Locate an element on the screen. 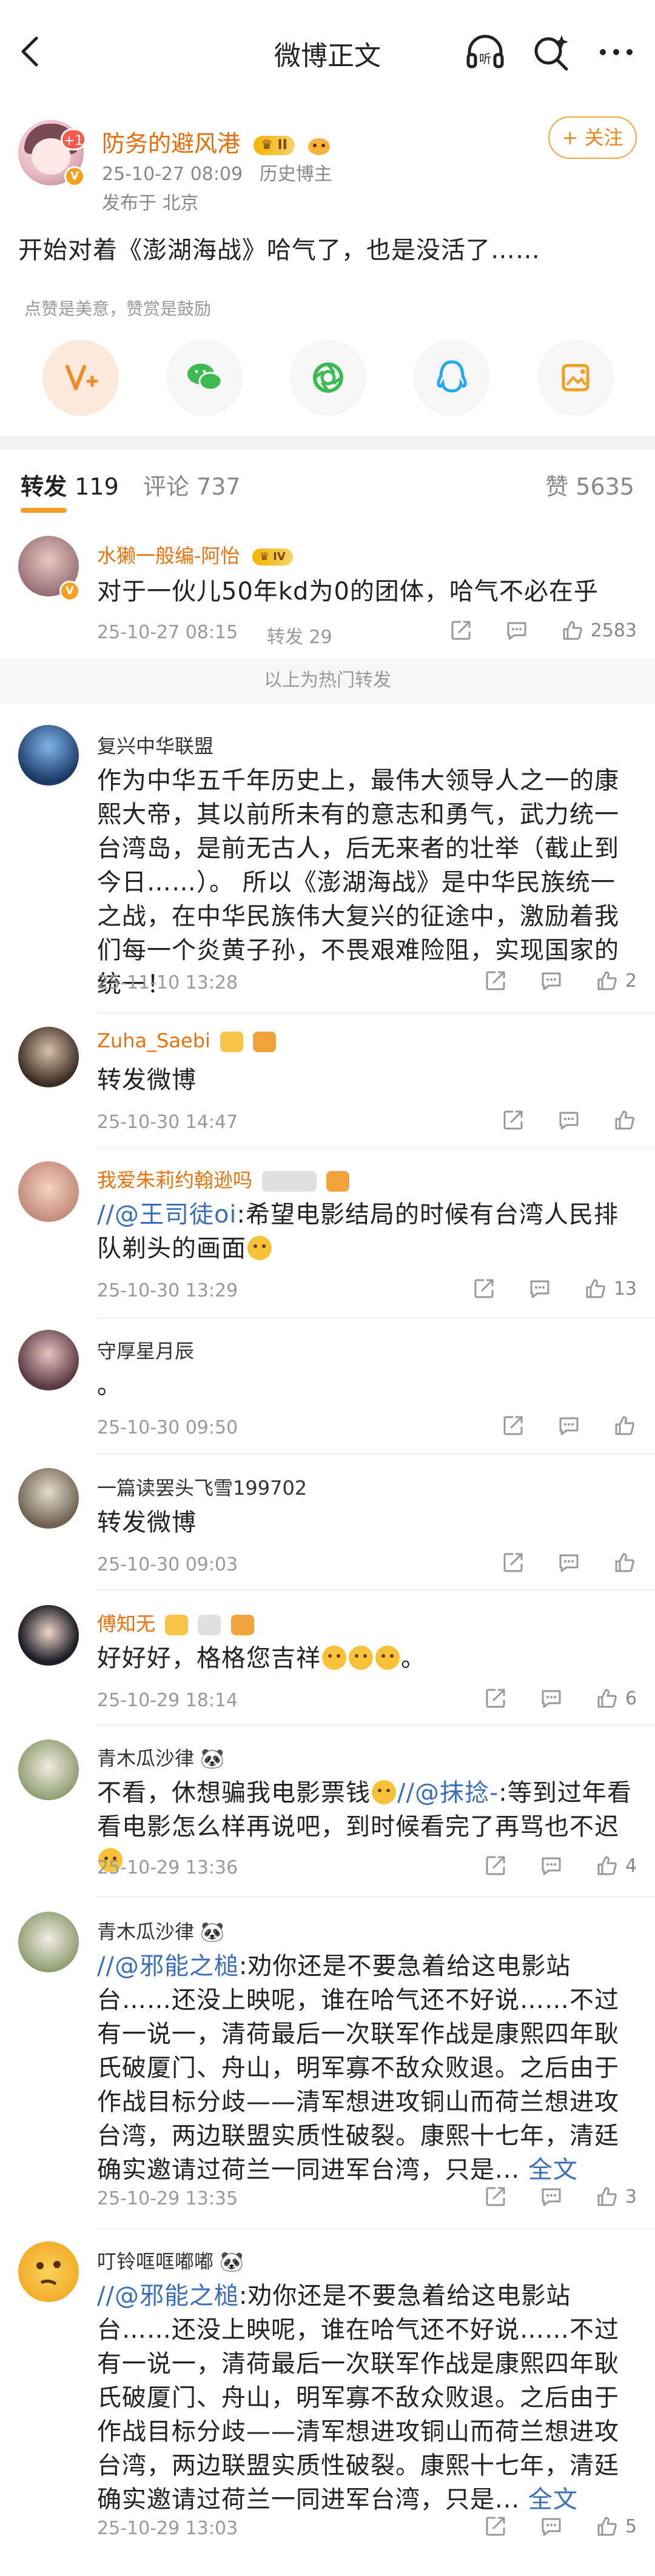 This screenshot has height=2576, width=655. listen-headphone-icon: 听 is located at coordinates (486, 52).